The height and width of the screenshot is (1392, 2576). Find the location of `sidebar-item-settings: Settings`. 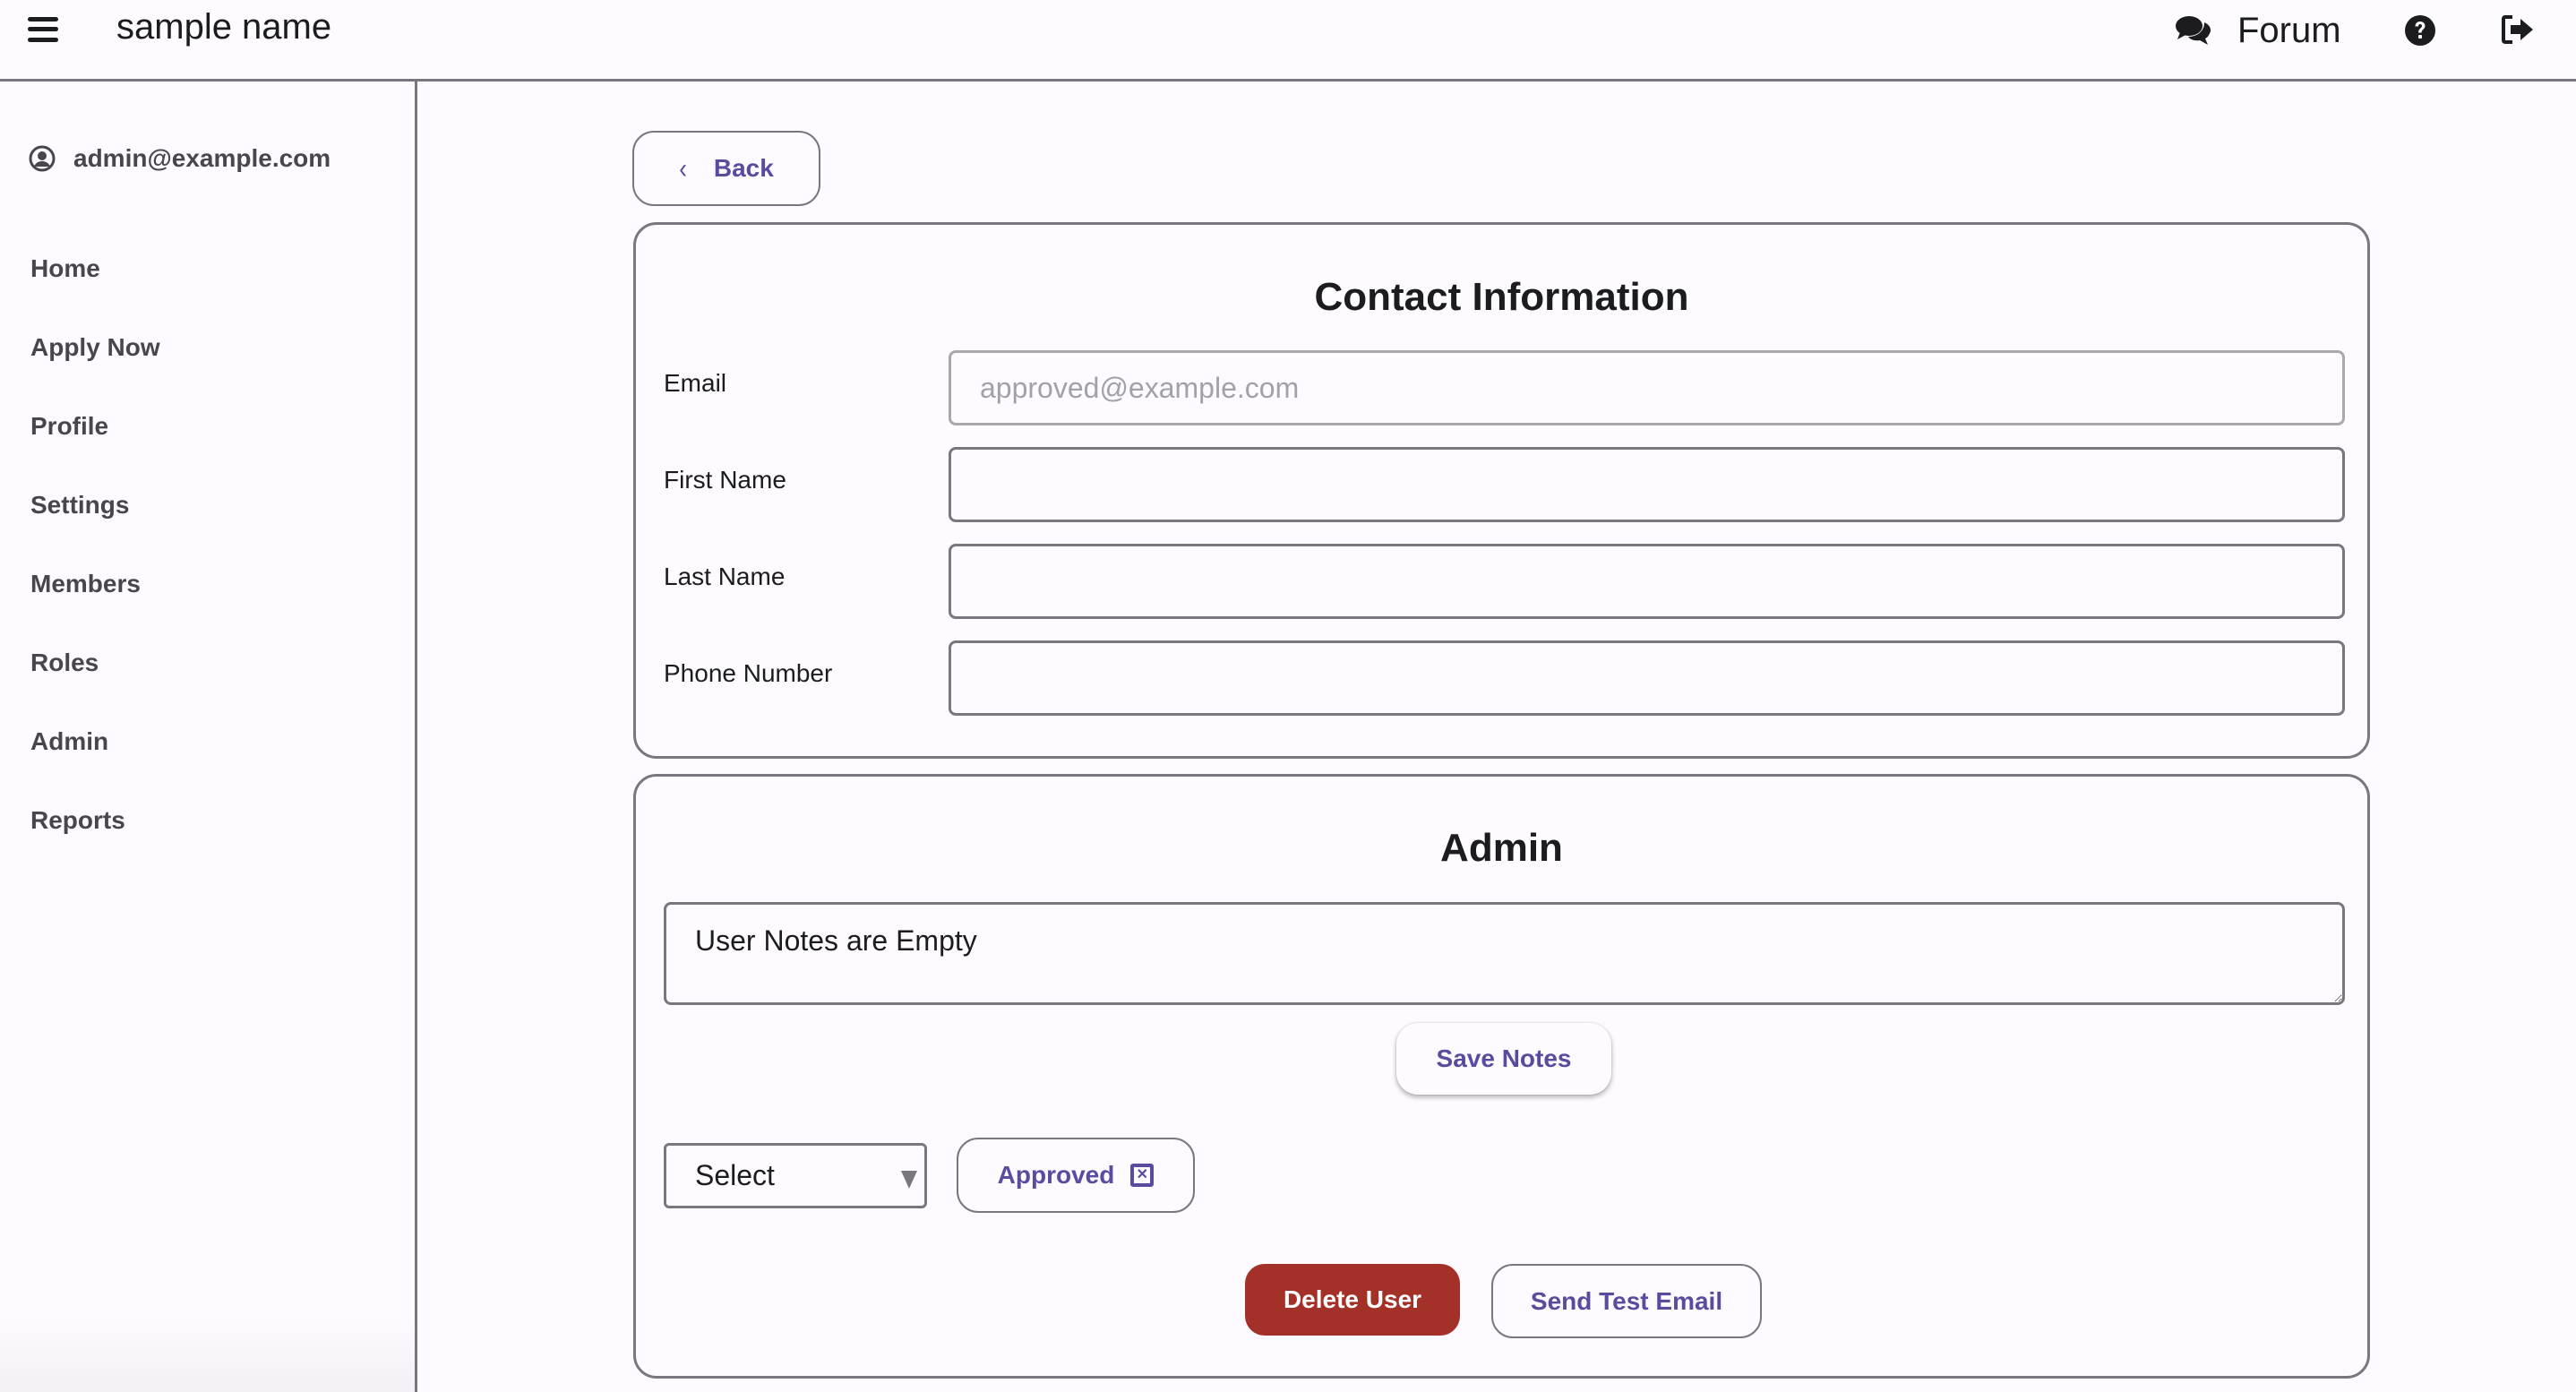

sidebar-item-settings: Settings is located at coordinates (79, 505).